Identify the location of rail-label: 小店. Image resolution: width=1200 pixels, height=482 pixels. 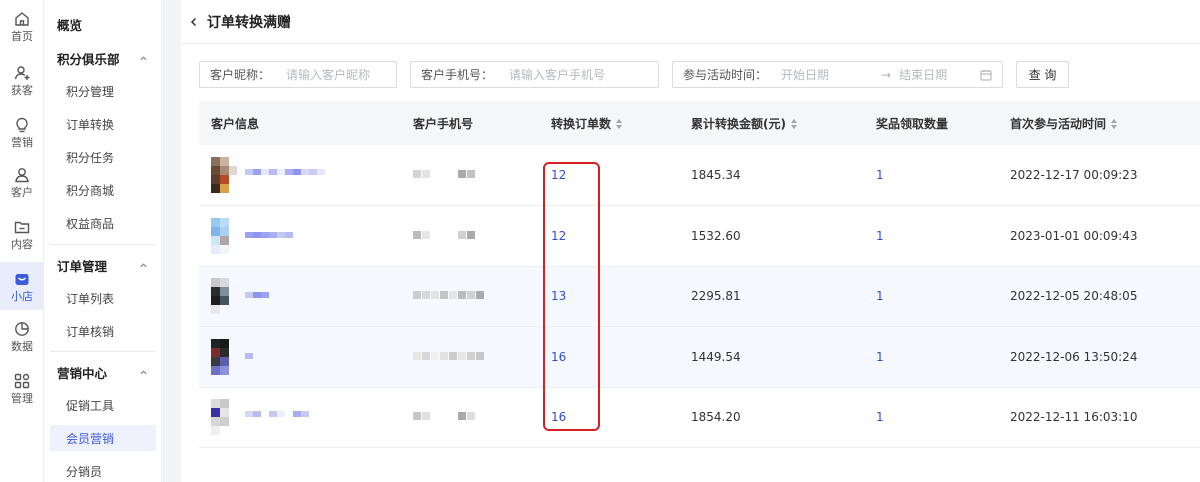
(22, 296).